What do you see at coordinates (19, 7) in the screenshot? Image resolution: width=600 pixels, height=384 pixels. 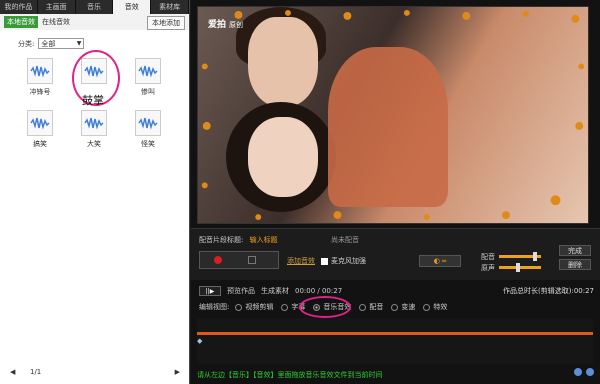 I see `tab-my-works: 我的作品` at bounding box center [19, 7].